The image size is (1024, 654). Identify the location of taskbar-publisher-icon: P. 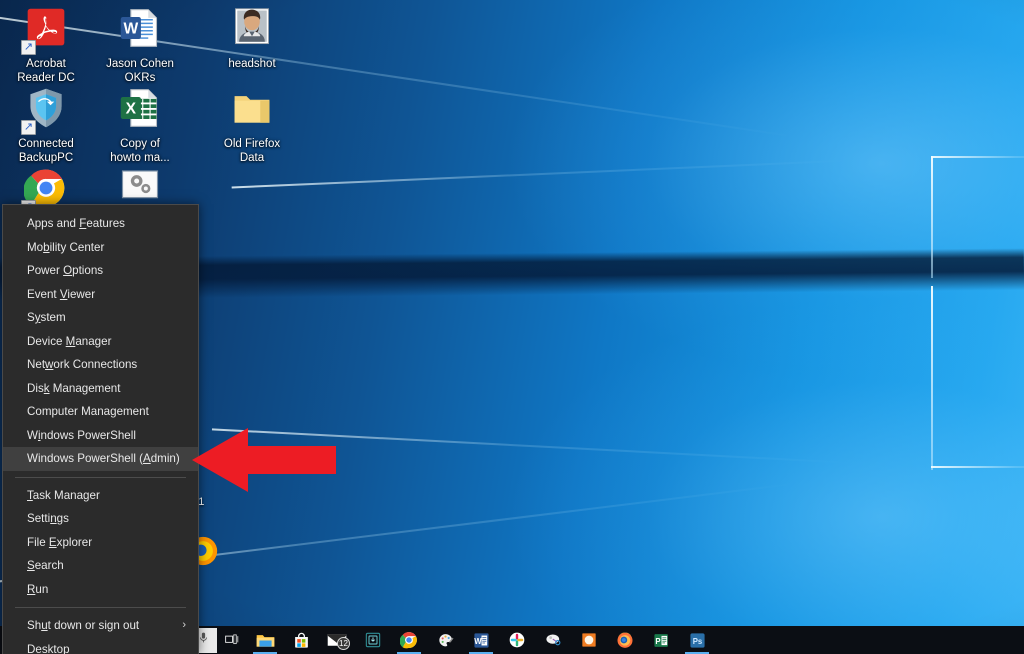
(661, 640).